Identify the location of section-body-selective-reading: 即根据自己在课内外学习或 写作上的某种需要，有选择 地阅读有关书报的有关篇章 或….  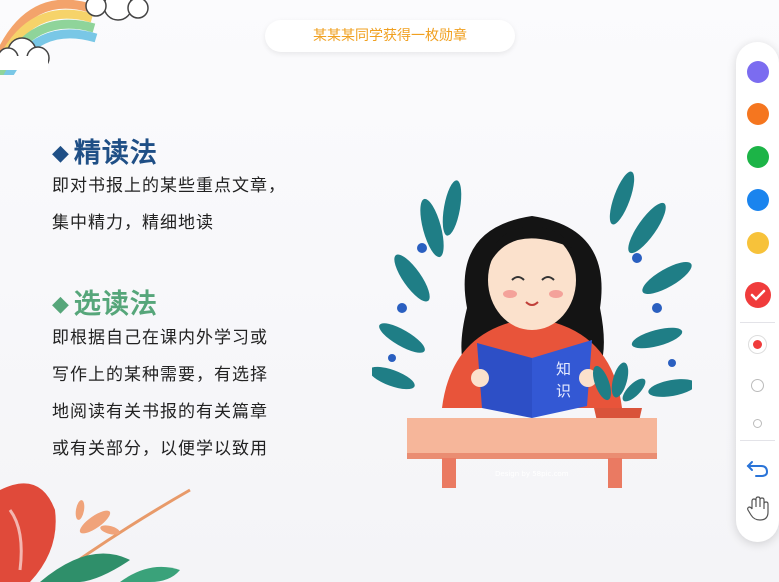
(160, 393).